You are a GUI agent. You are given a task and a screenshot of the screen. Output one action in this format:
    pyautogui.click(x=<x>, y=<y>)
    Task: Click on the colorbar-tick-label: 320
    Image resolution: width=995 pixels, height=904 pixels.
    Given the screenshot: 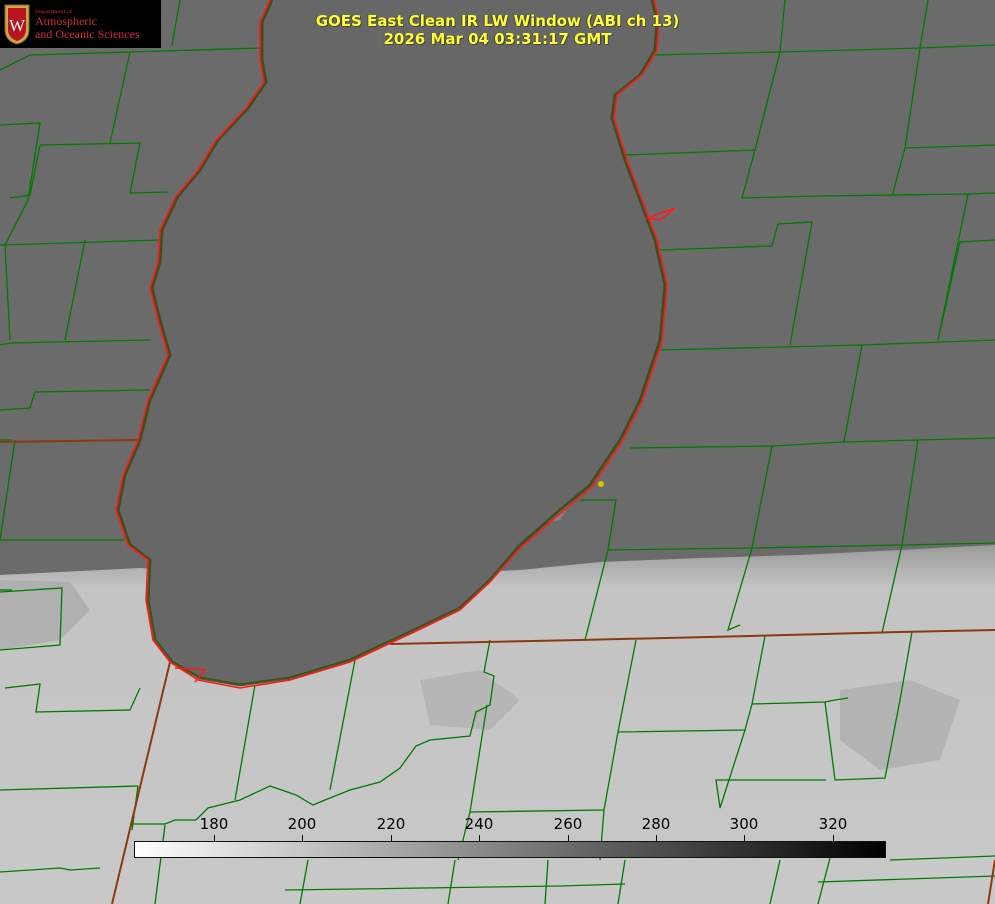 What is the action you would take?
    pyautogui.click(x=833, y=824)
    